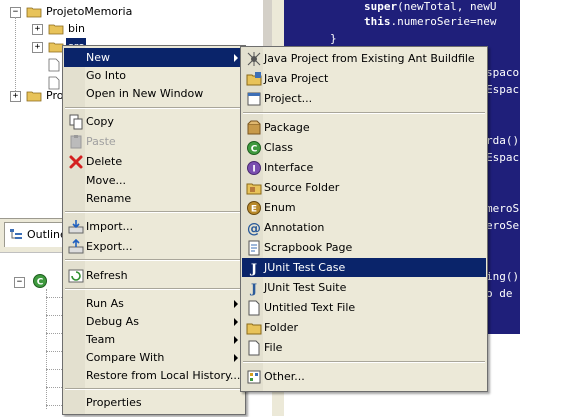  What do you see at coordinates (76, 142) in the screenshot?
I see `paste-icon` at bounding box center [76, 142].